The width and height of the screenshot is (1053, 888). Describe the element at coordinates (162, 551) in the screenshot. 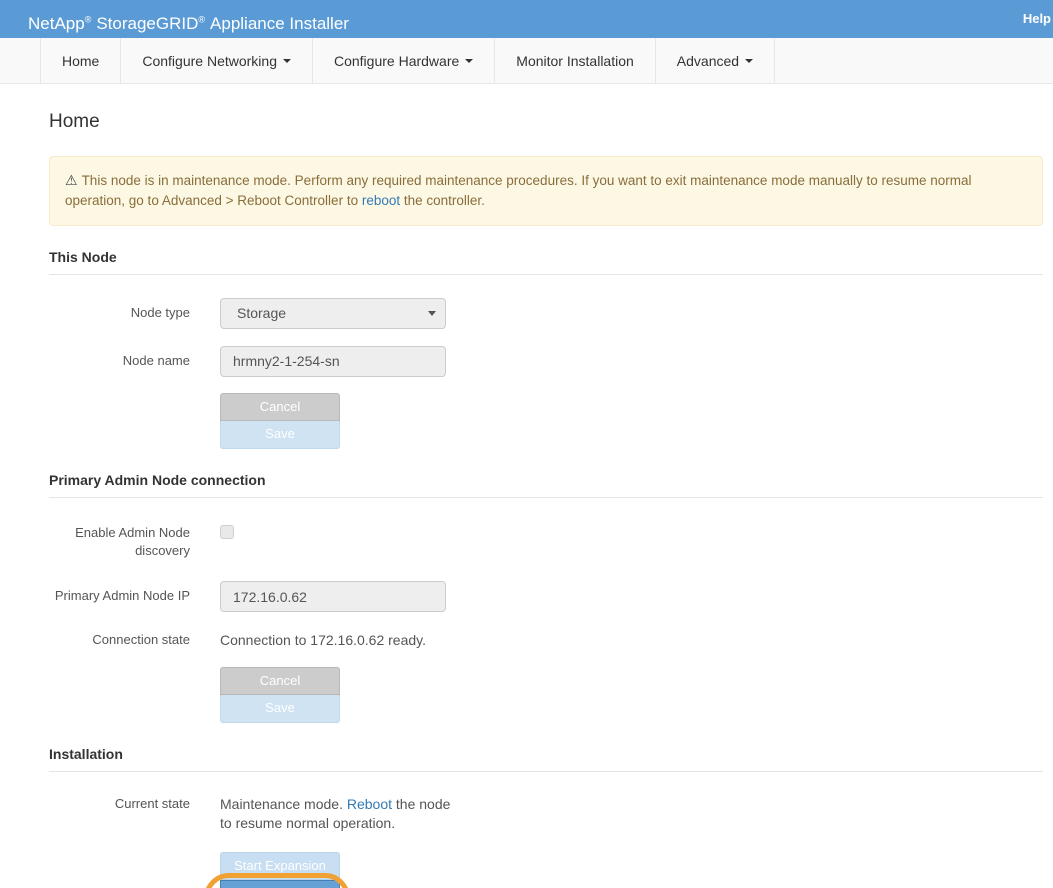

I see `label-line: discovery` at that location.